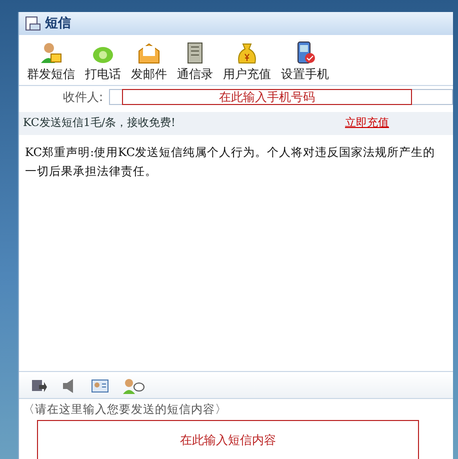  I want to click on toolbar-button: 打电话, so click(103, 62).